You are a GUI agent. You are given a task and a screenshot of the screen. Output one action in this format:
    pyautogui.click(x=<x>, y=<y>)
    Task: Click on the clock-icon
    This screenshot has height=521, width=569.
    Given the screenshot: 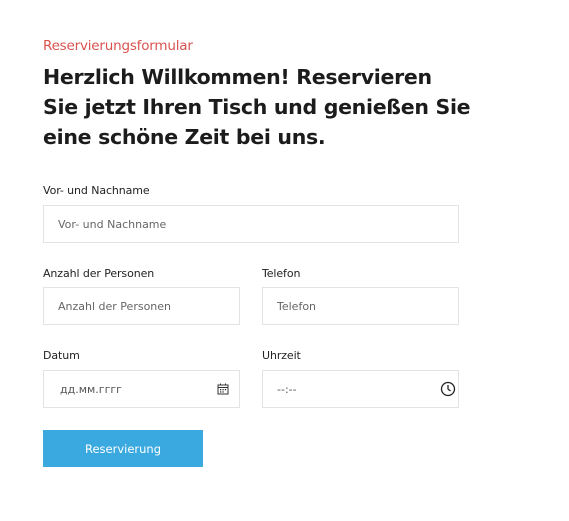 What is the action you would take?
    pyautogui.click(x=448, y=389)
    